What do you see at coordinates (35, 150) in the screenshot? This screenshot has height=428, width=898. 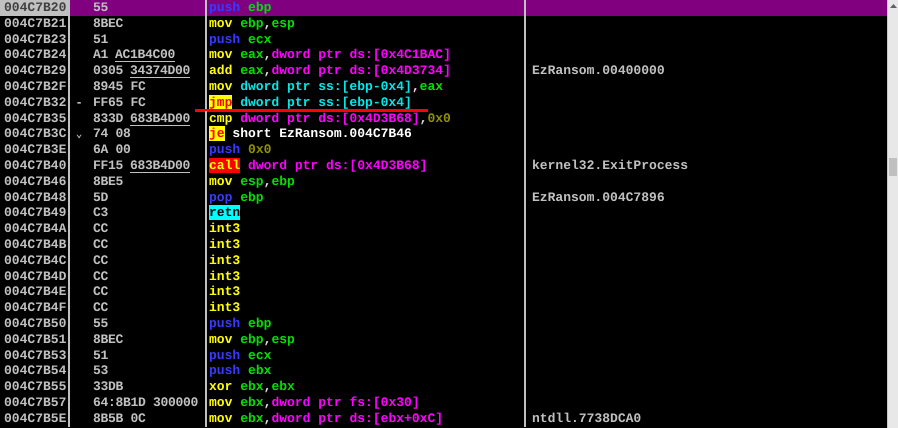 I see `address-cell: 004C7B3E` at bounding box center [35, 150].